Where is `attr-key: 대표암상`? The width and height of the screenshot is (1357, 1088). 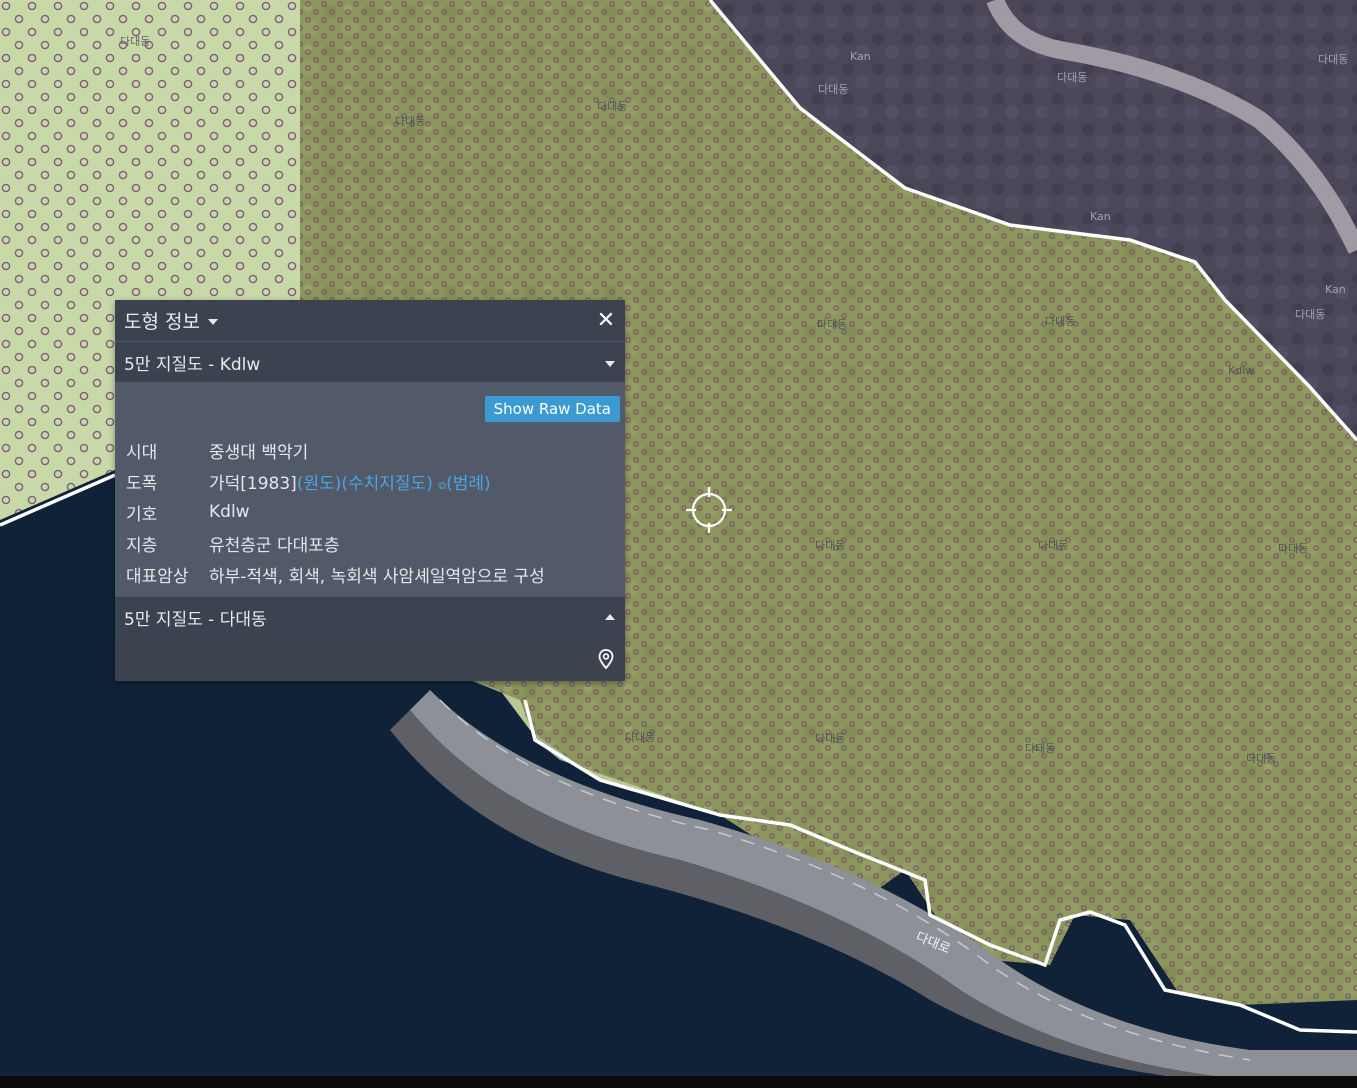
attr-key: 대표암상 is located at coordinates (162, 574).